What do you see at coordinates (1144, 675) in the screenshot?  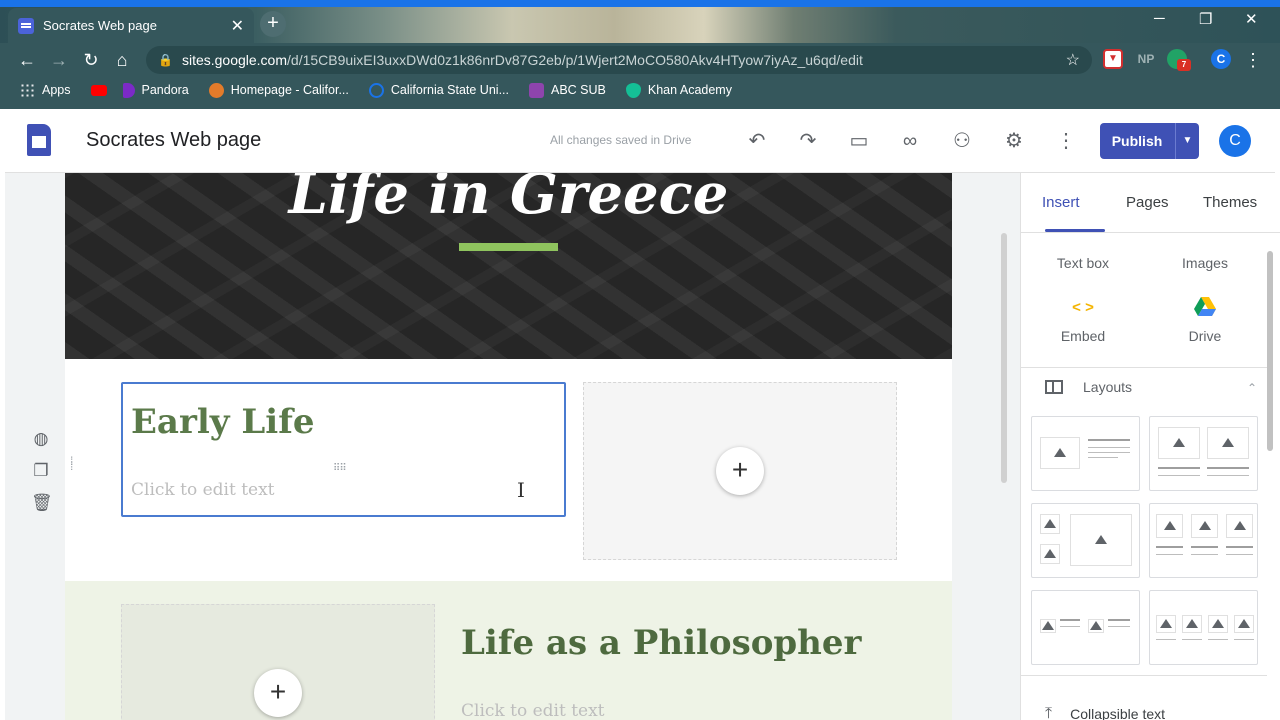 I see `panel-divider` at bounding box center [1144, 675].